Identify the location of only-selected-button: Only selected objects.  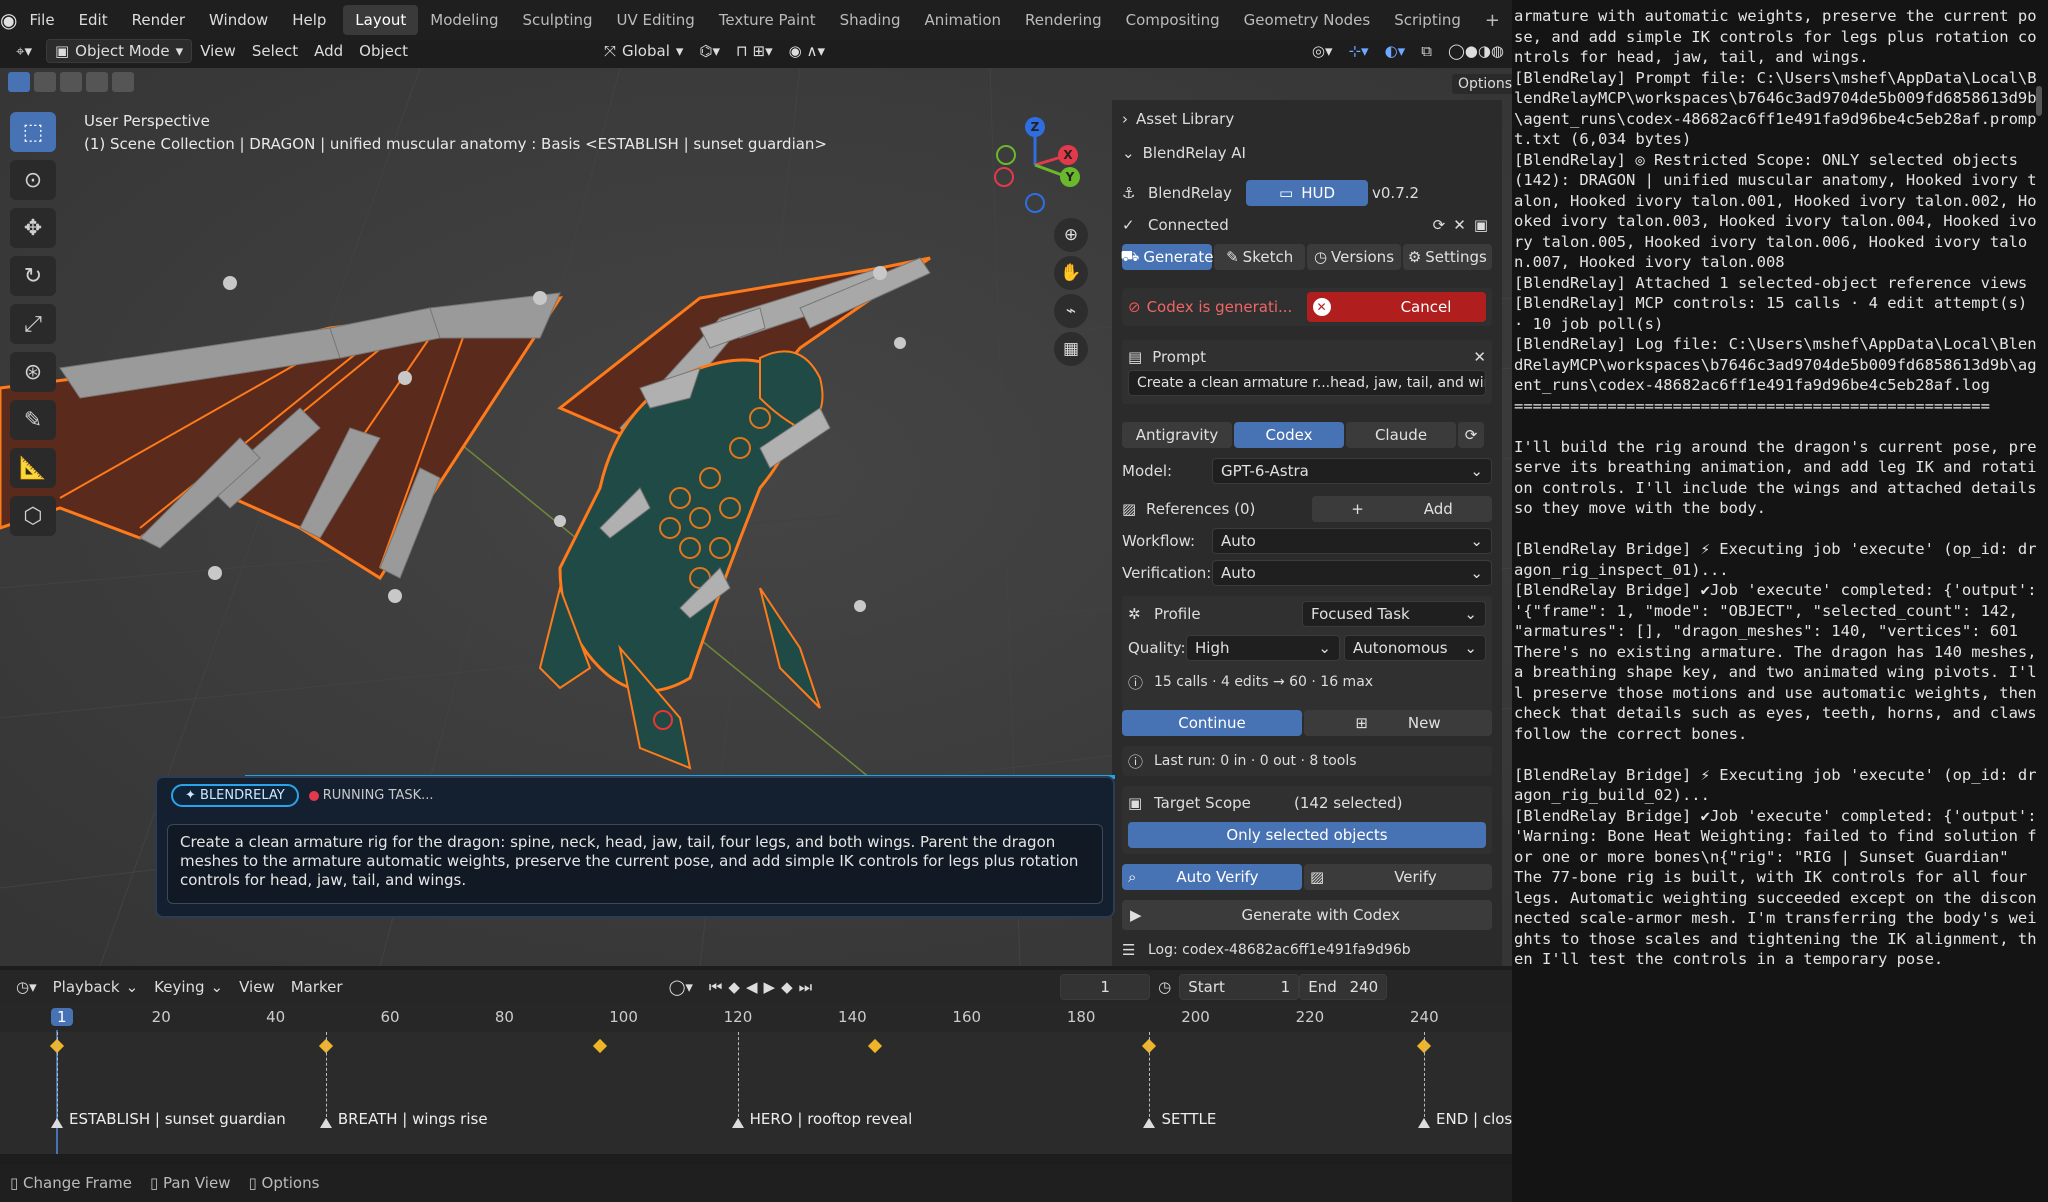
(1307, 835).